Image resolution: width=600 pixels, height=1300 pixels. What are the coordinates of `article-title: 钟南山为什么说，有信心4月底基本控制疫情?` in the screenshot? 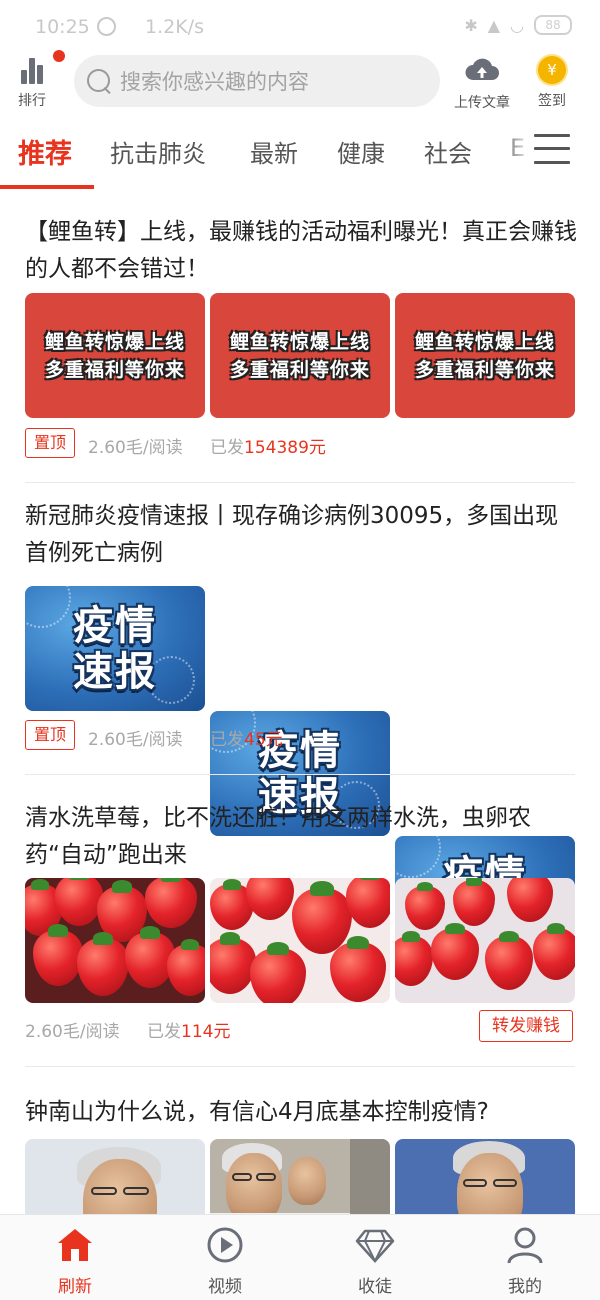 It's located at (257, 1112).